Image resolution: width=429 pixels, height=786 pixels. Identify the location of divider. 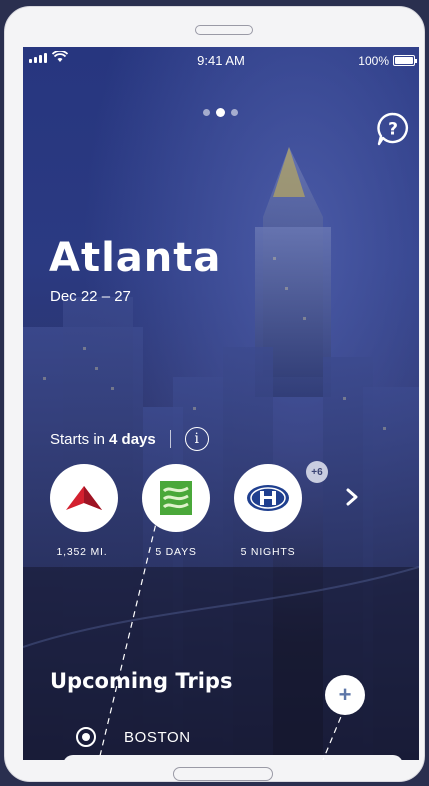
(170, 439).